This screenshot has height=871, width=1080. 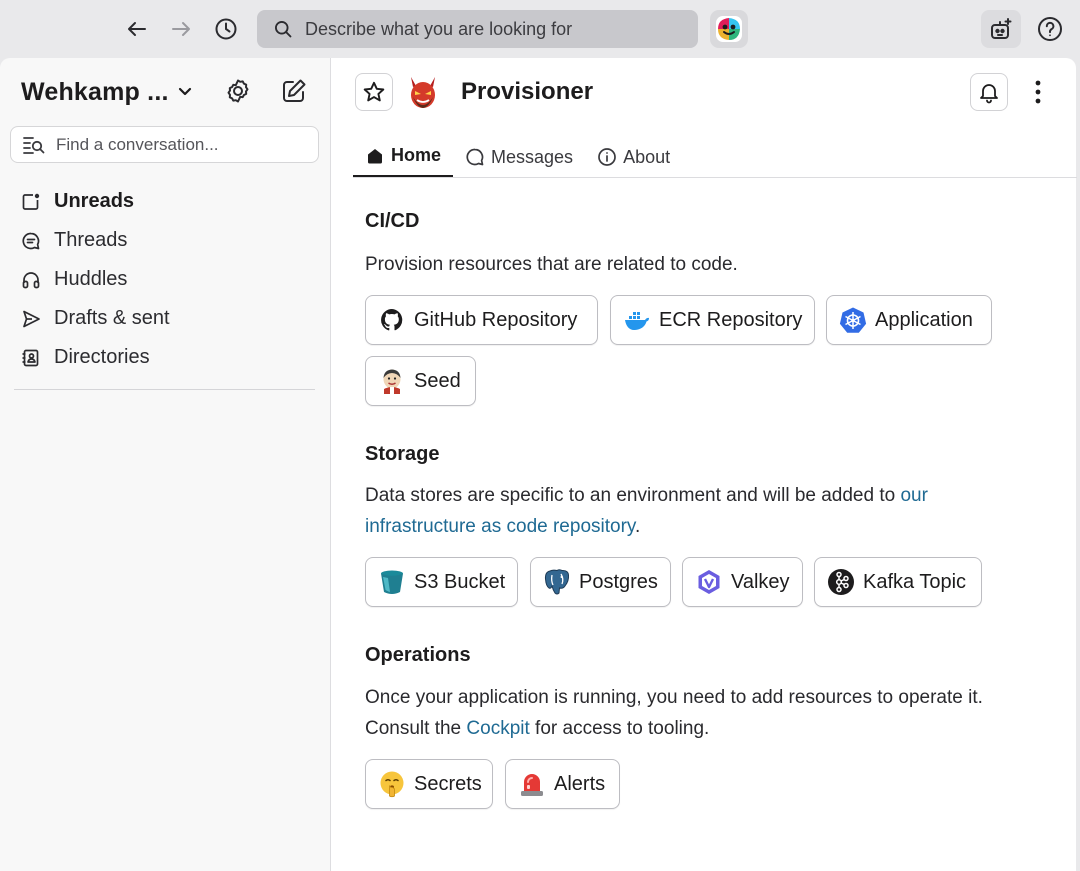 What do you see at coordinates (475, 157) in the screenshot?
I see `message-icon` at bounding box center [475, 157].